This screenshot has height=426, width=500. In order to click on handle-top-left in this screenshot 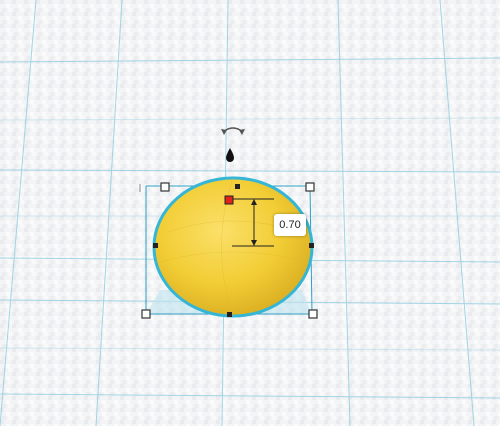, I will do `click(165, 187)`.